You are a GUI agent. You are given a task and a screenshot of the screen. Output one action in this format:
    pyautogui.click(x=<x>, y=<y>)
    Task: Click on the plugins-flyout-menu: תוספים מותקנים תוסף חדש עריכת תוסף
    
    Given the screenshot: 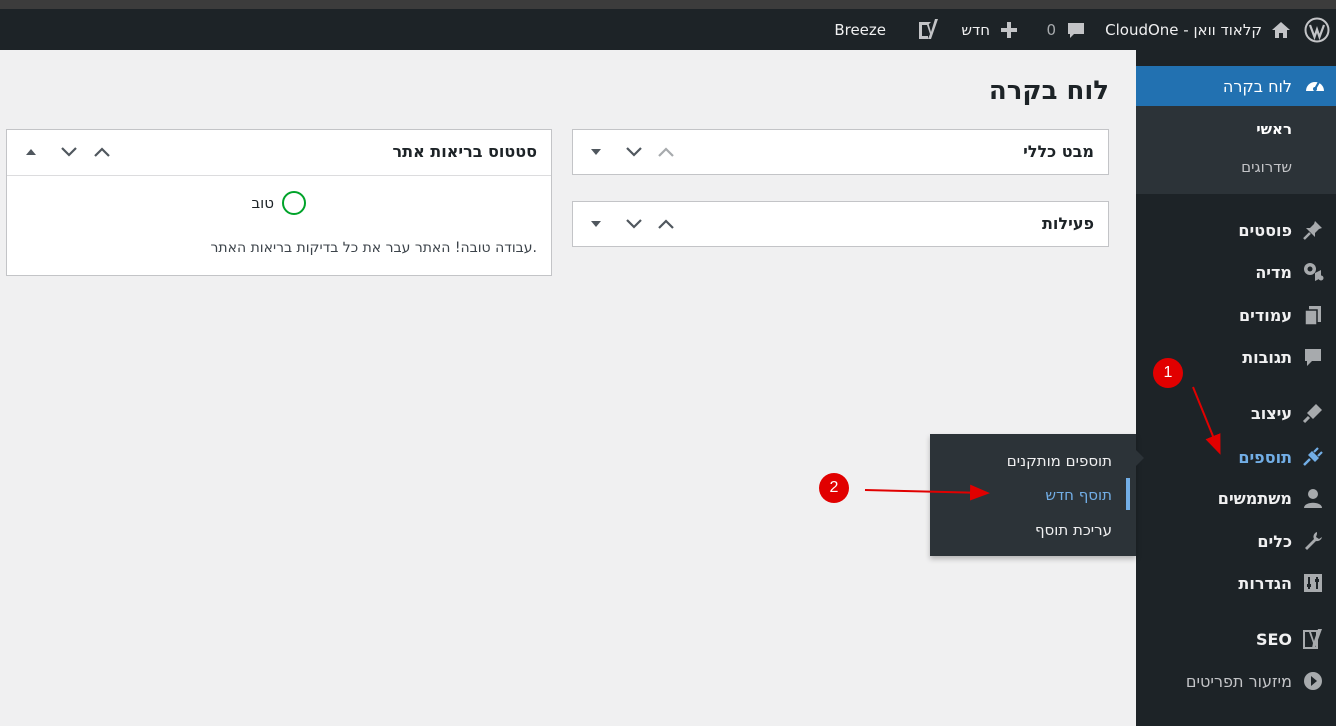 What is the action you would take?
    pyautogui.click(x=1037, y=495)
    